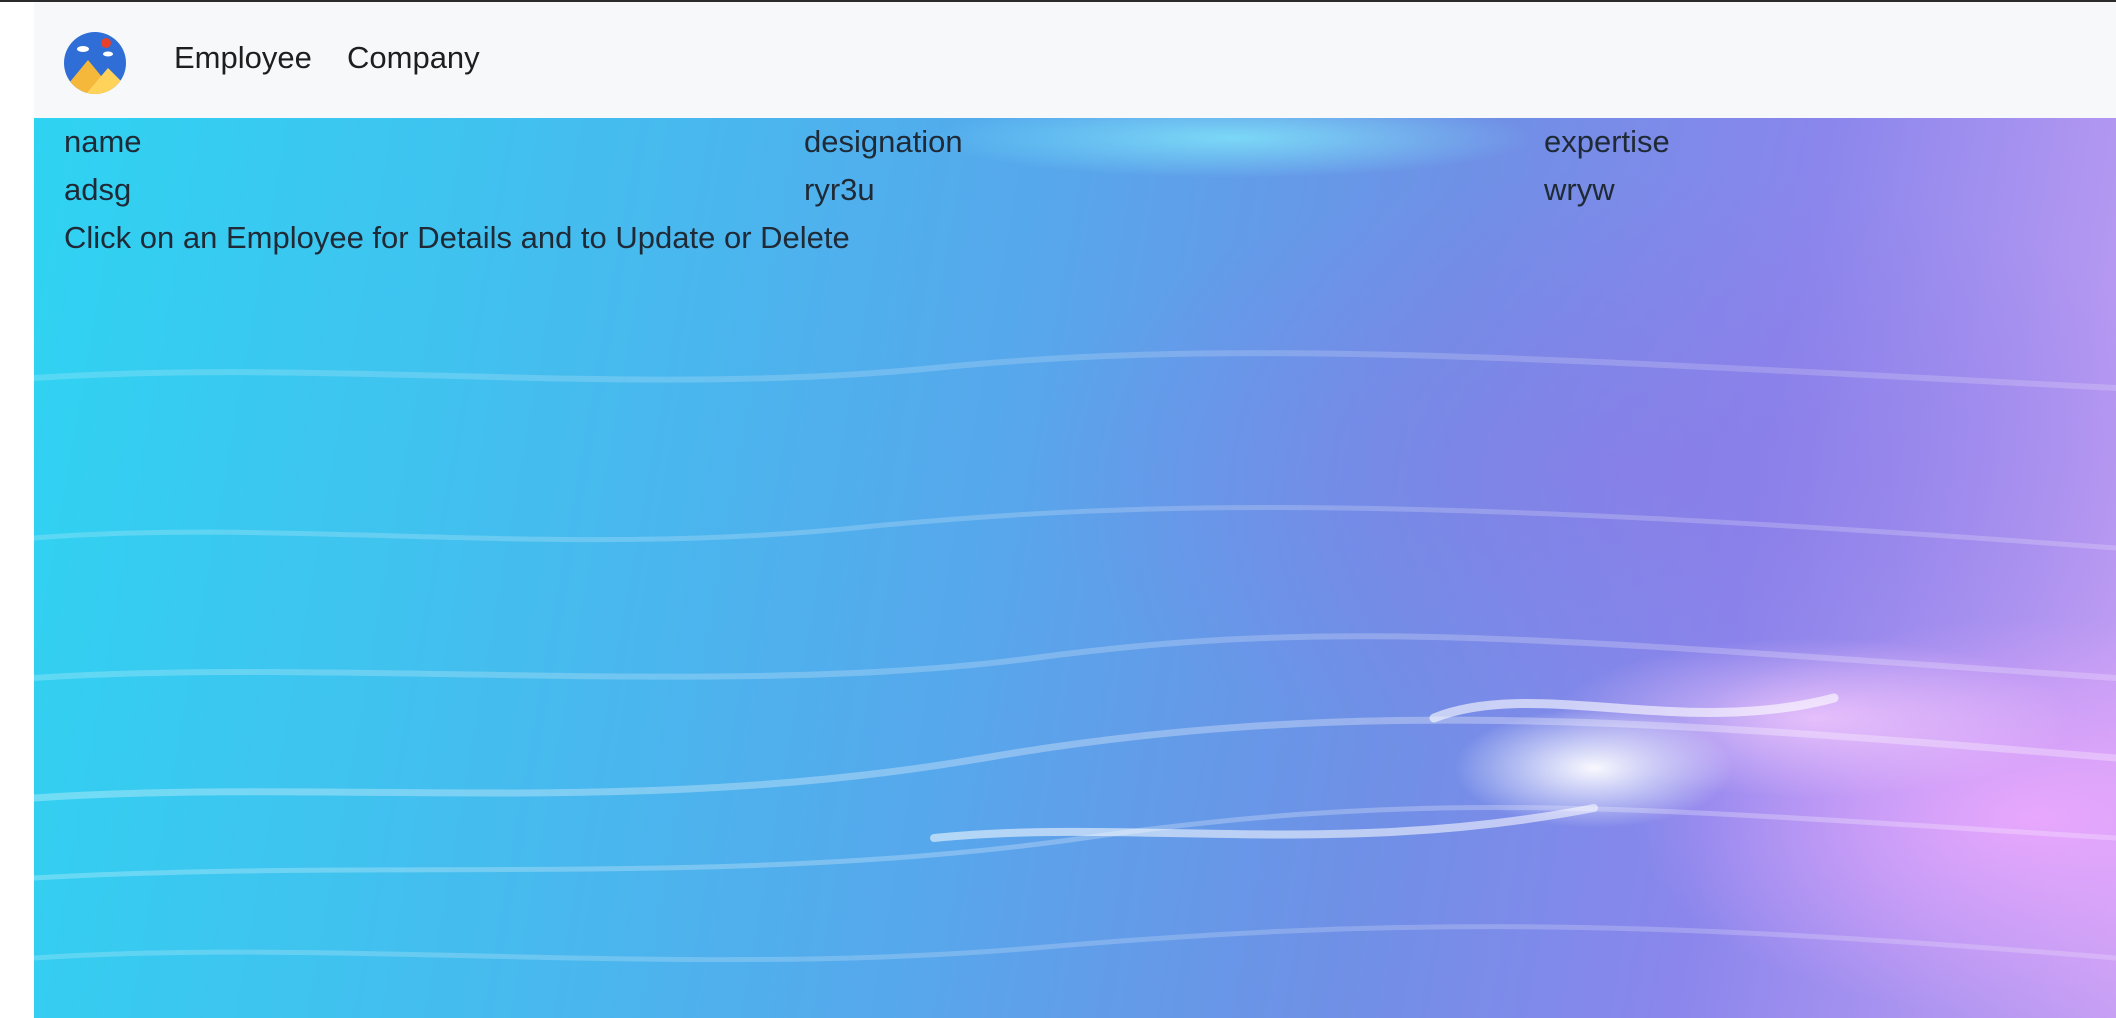 This screenshot has width=2116, height=1018. What do you see at coordinates (413, 58) in the screenshot?
I see `nav-link-company: Company` at bounding box center [413, 58].